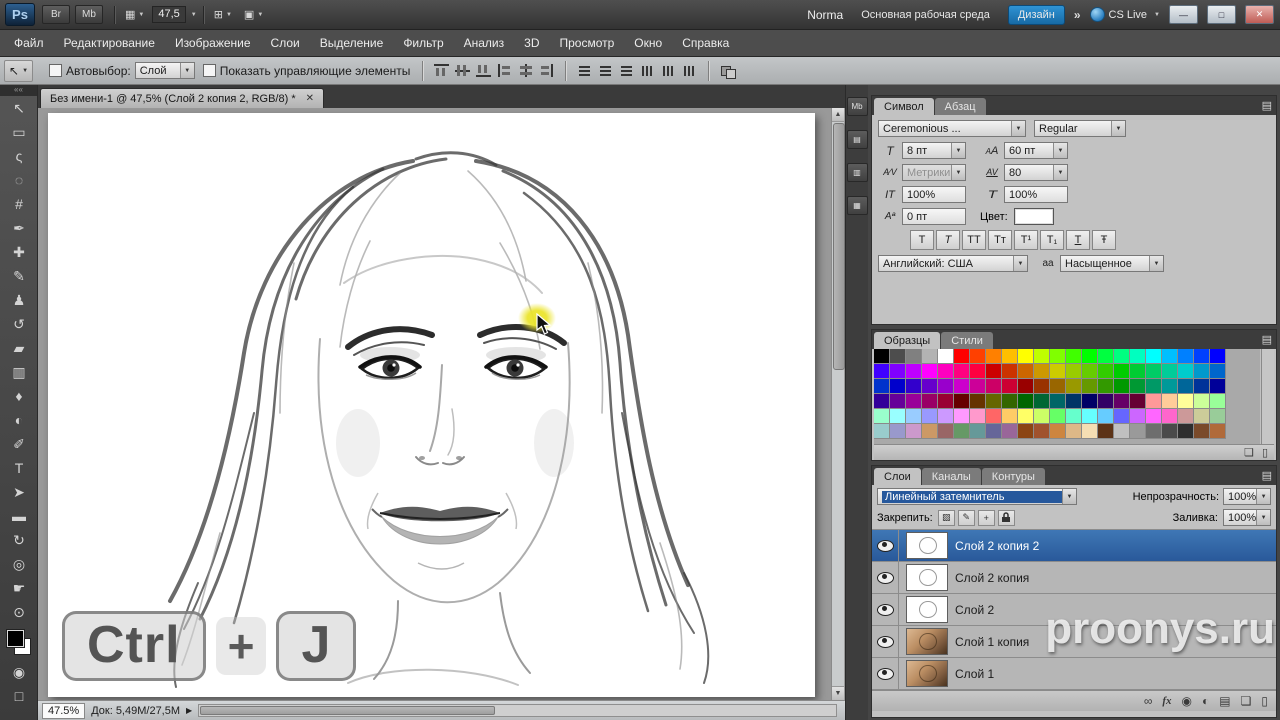 This screenshot has height=720, width=1280. I want to click on horizontal-scrollbar, so click(517, 710).